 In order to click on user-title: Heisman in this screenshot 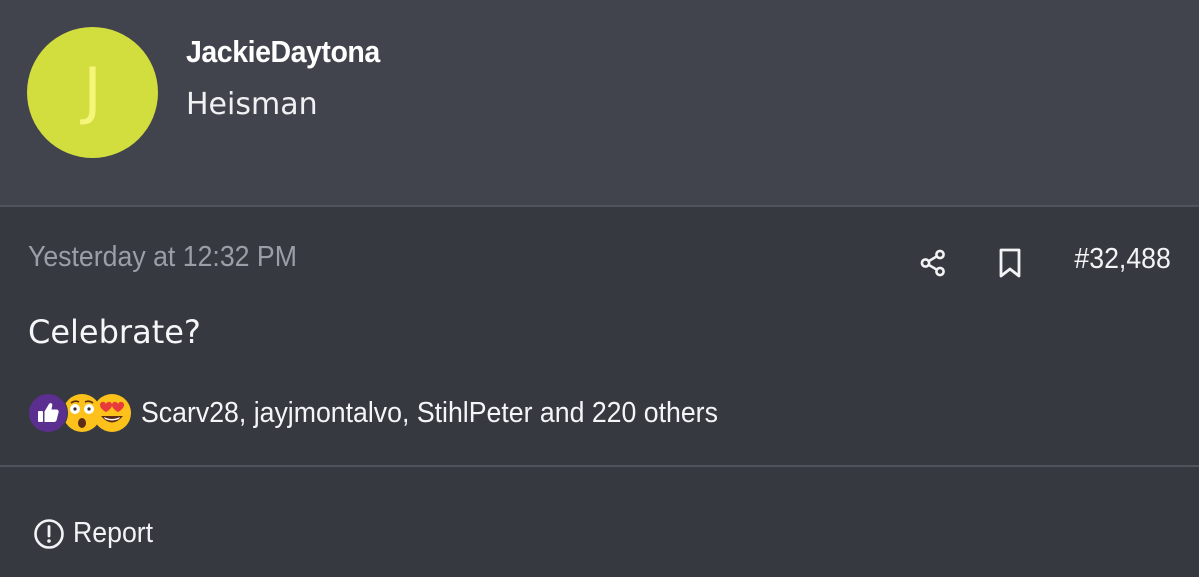, I will do `click(252, 104)`.